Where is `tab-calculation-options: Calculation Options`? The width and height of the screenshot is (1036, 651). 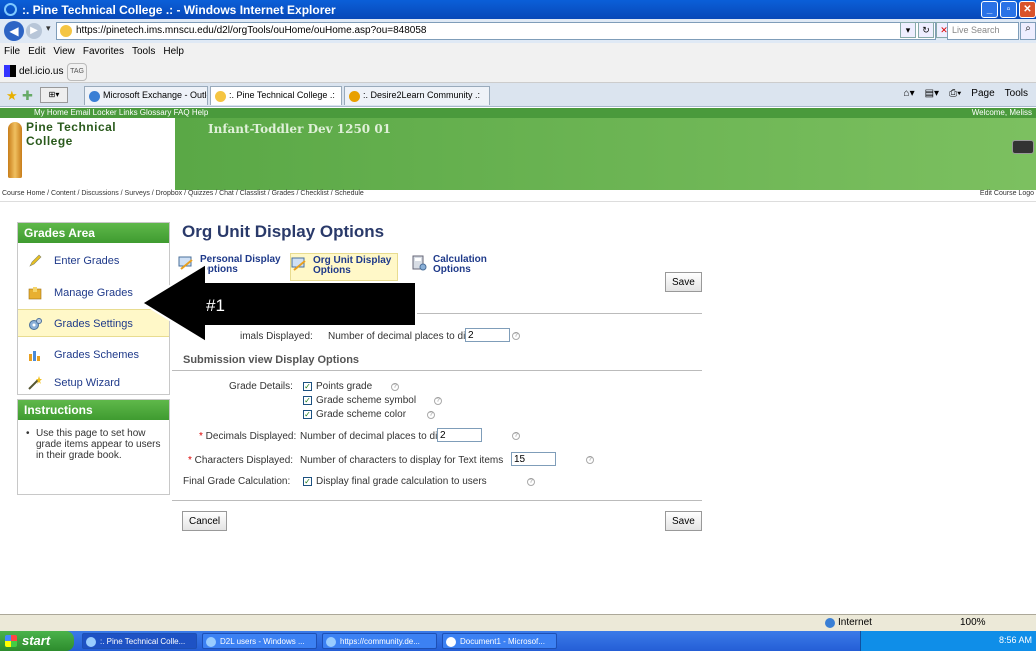
tab-calculation-options: Calculation Options is located at coordinates (461, 267).